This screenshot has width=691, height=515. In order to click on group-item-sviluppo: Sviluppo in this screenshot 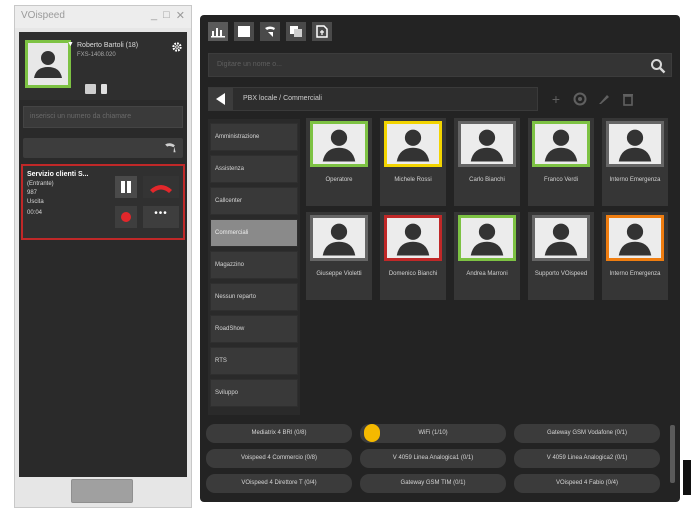, I will do `click(254, 393)`.